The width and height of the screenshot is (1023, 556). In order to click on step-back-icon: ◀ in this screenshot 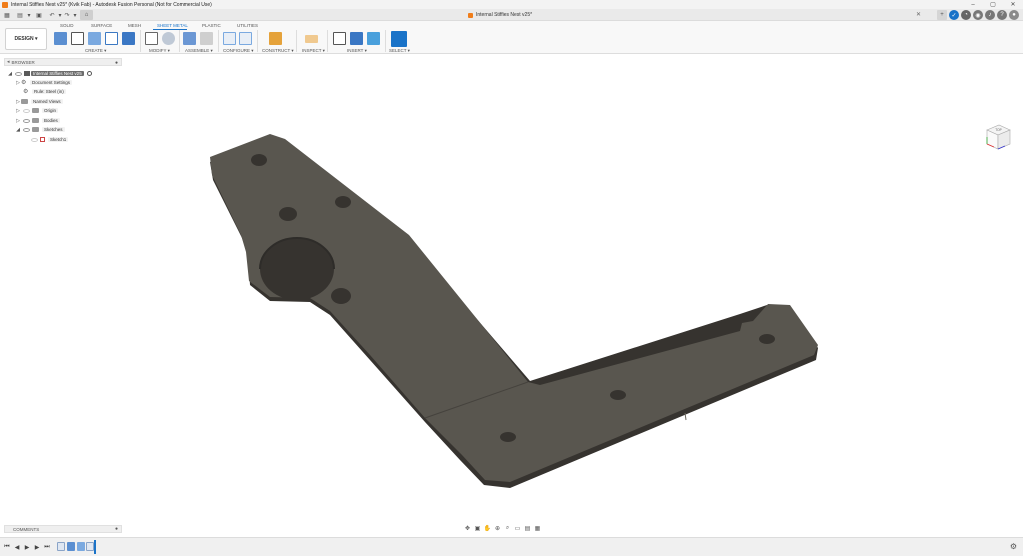, I will do `click(17, 547)`.